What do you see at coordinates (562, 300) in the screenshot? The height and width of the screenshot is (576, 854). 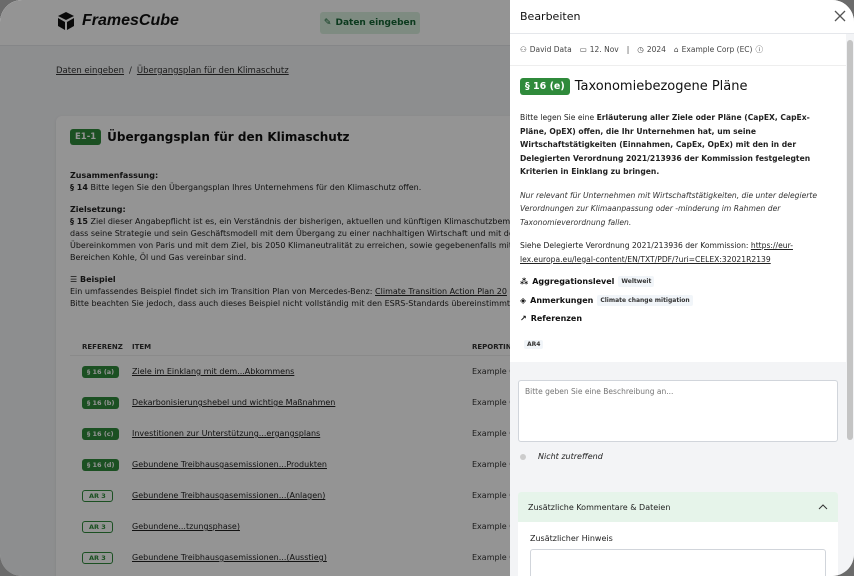 I see `remarks-label: Anmerkungen` at bounding box center [562, 300].